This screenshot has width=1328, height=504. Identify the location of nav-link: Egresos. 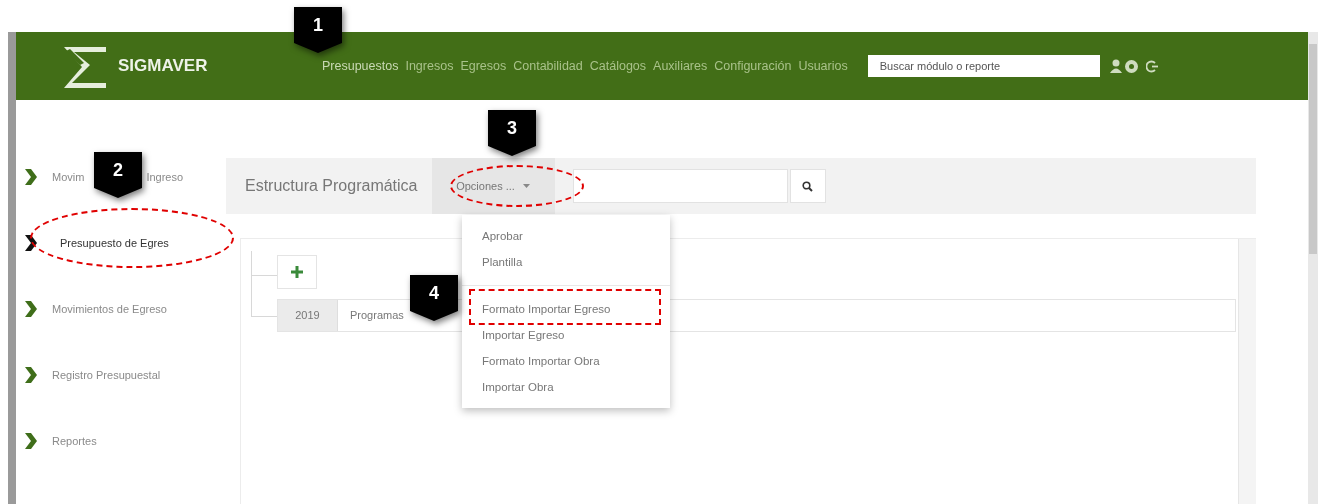
(483, 66).